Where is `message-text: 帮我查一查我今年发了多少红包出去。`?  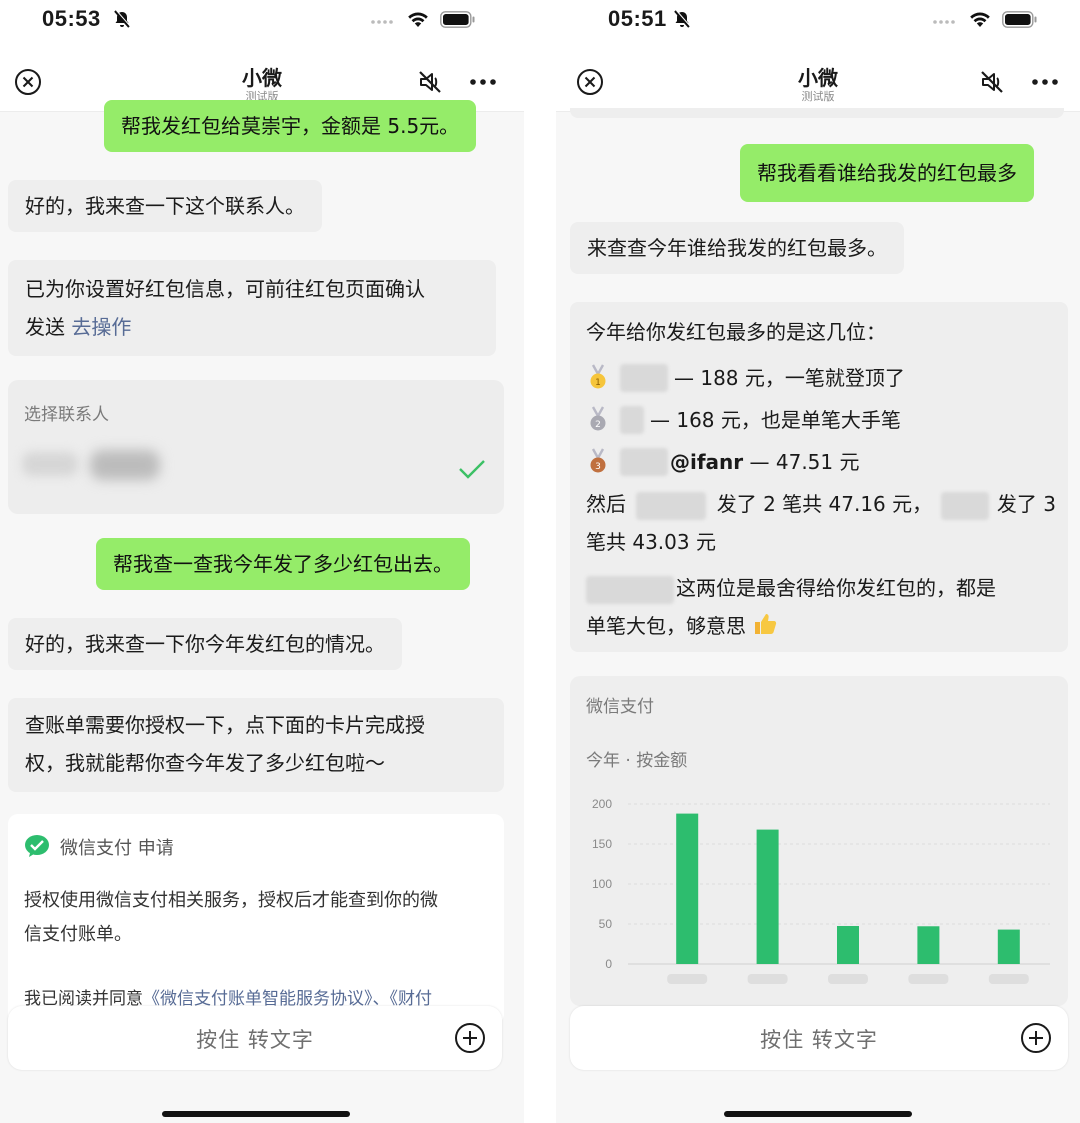 message-text: 帮我查一查我今年发了多少红包出去。 is located at coordinates (283, 564).